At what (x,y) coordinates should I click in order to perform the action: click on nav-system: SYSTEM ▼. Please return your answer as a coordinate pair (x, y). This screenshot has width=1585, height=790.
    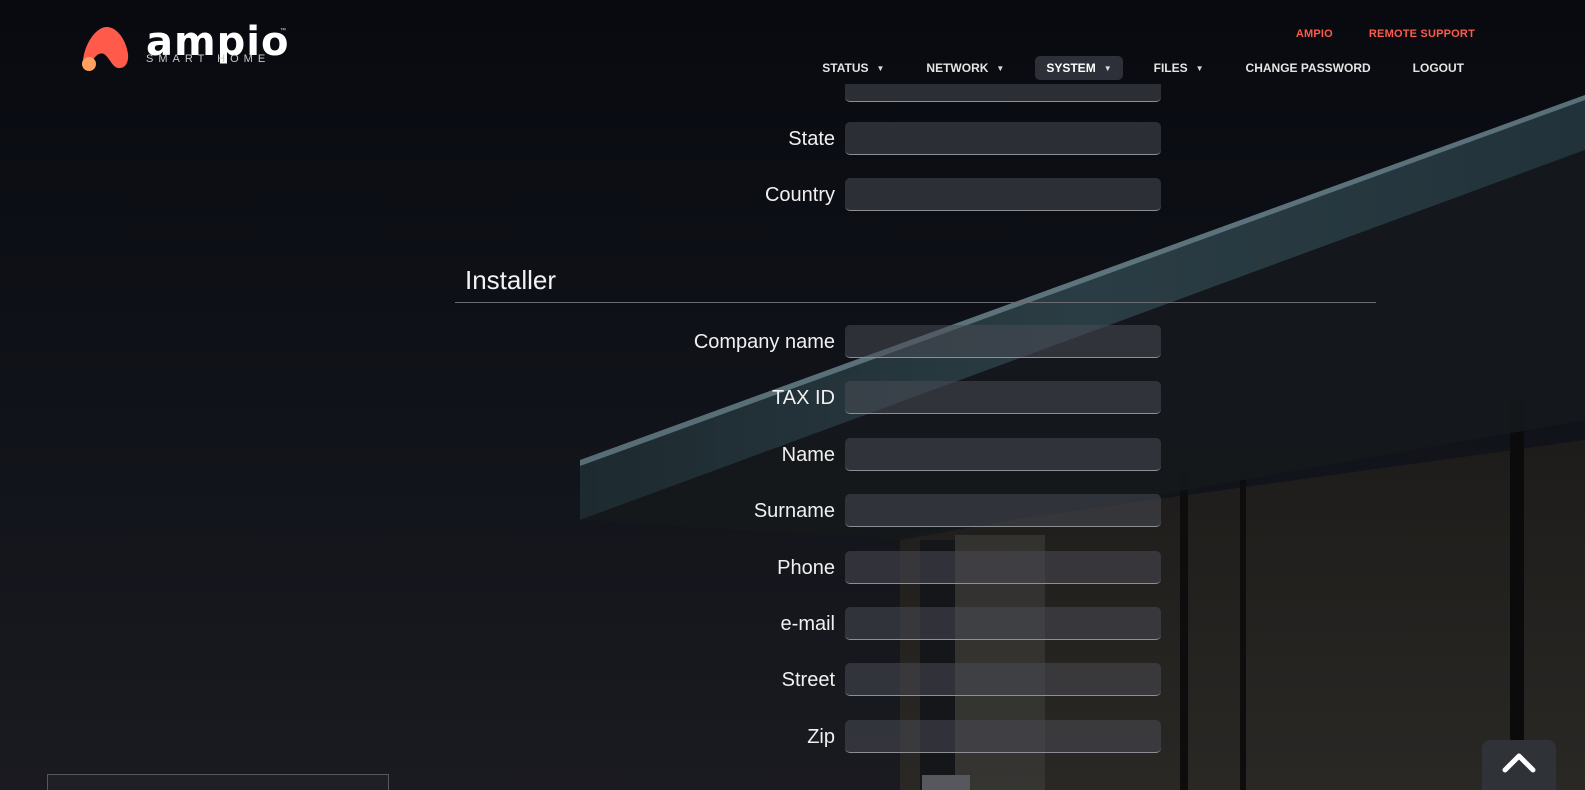
    Looking at the image, I should click on (1079, 68).